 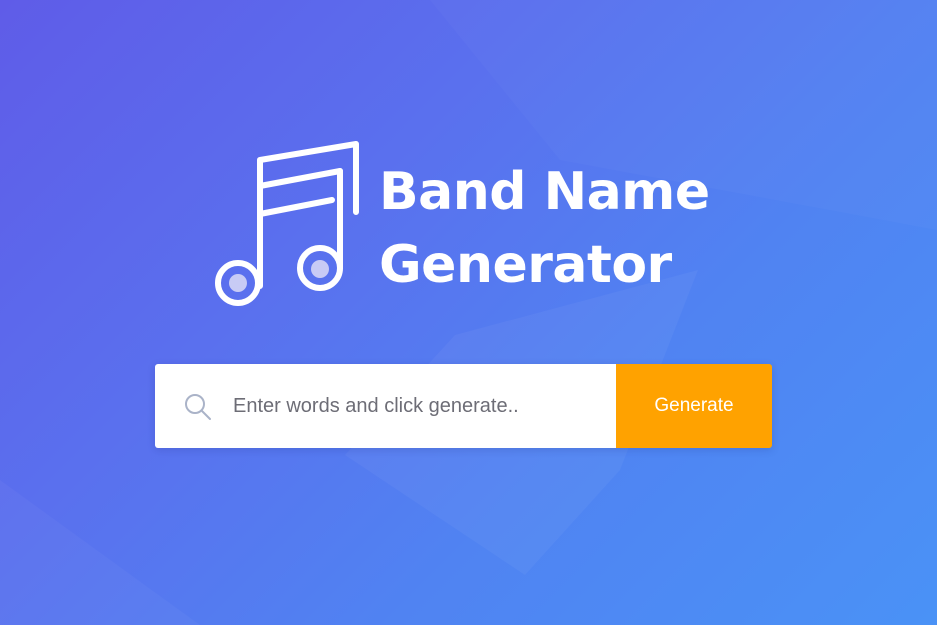 I want to click on title-line-2: Generator, so click(x=525, y=265).